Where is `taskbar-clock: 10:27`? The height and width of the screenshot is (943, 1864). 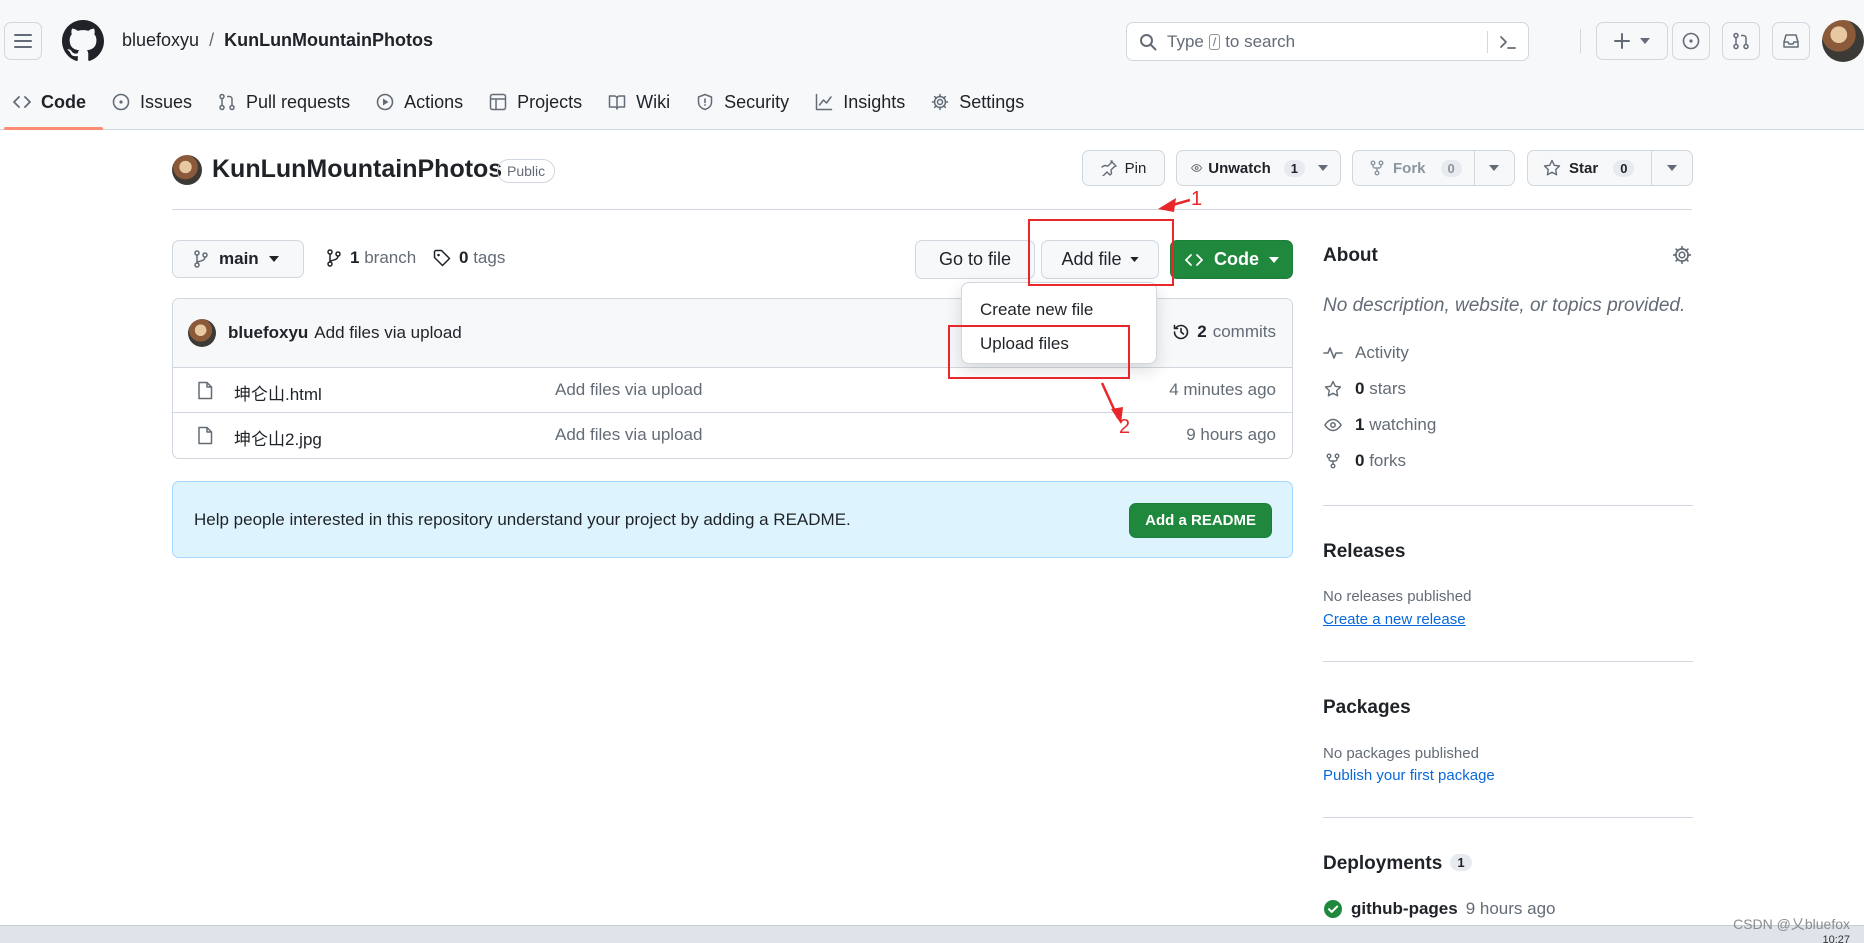 taskbar-clock: 10:27 is located at coordinates (1836, 938).